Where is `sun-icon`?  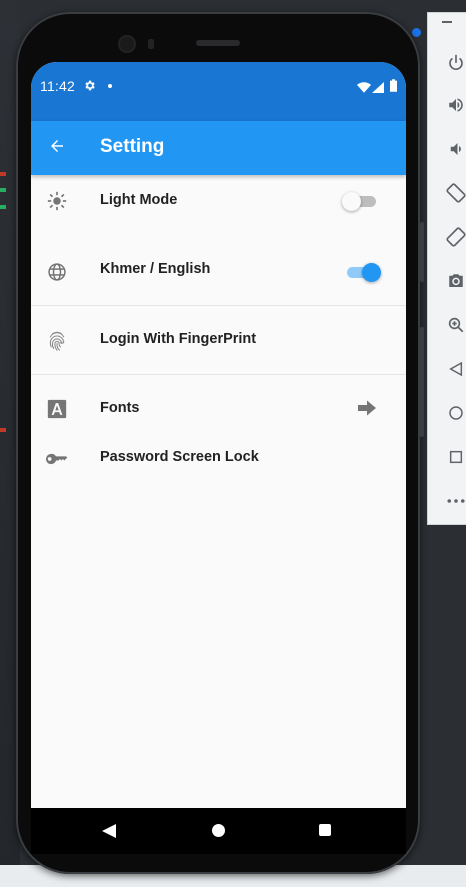
sun-icon is located at coordinates (57, 201).